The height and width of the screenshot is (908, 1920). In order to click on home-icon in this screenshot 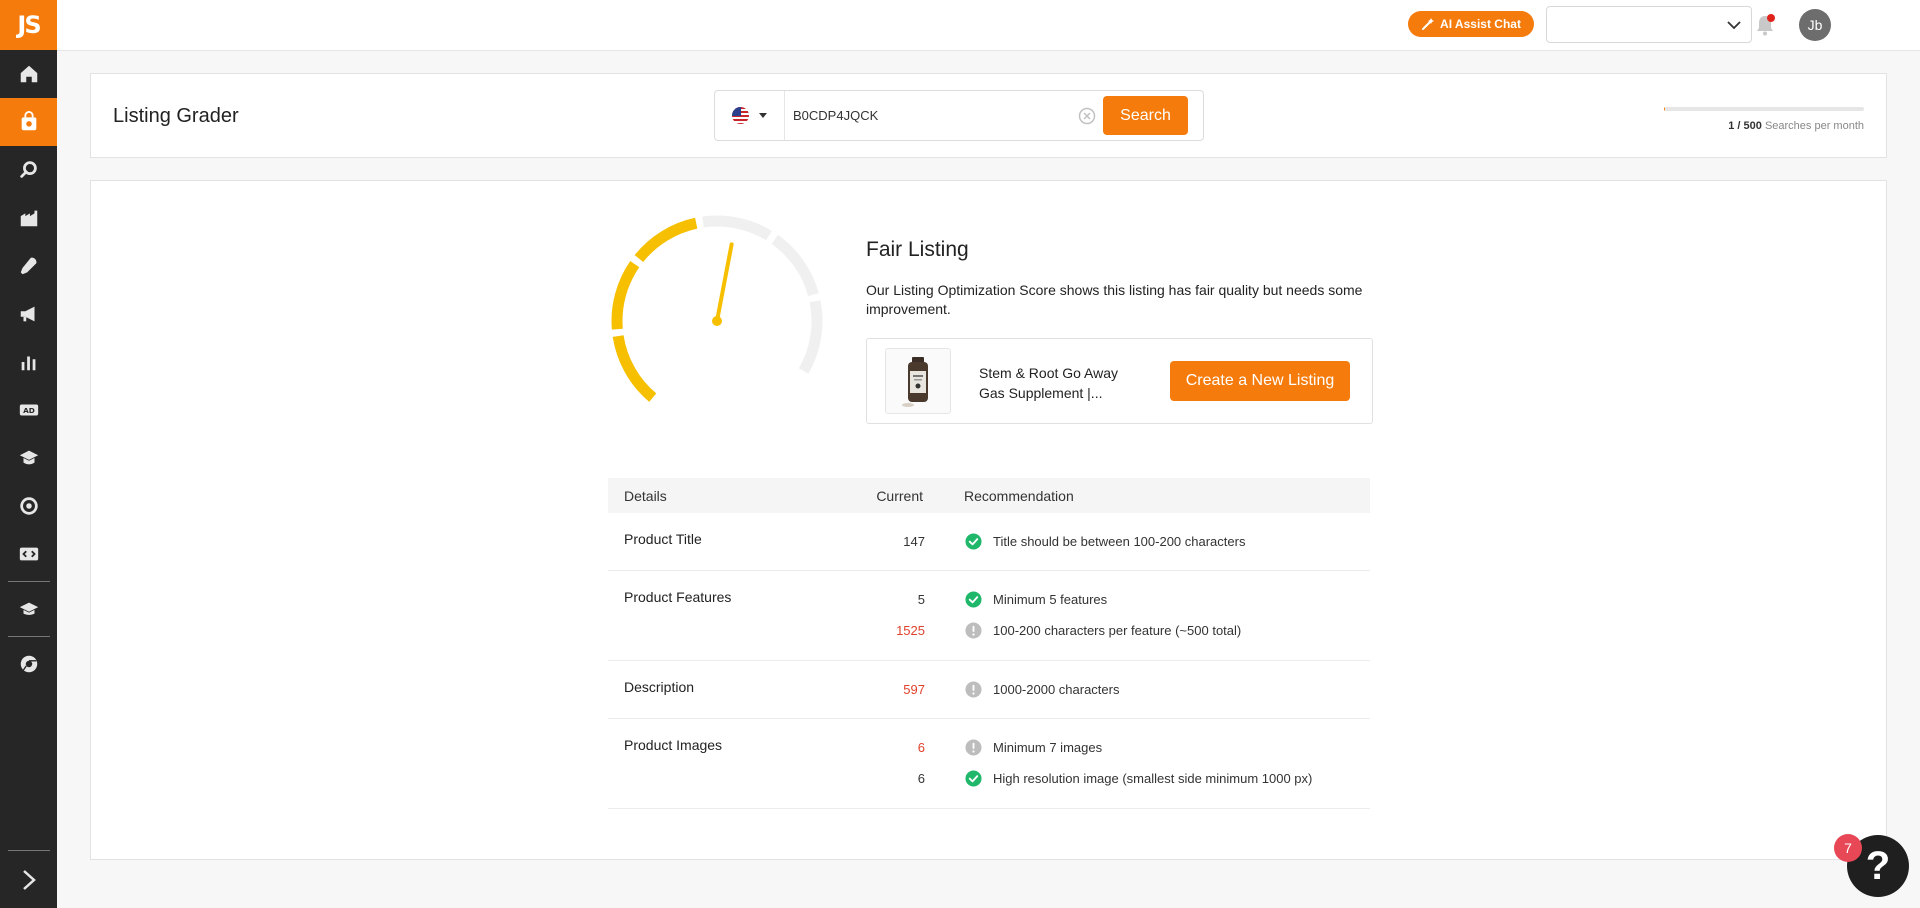, I will do `click(28, 74)`.